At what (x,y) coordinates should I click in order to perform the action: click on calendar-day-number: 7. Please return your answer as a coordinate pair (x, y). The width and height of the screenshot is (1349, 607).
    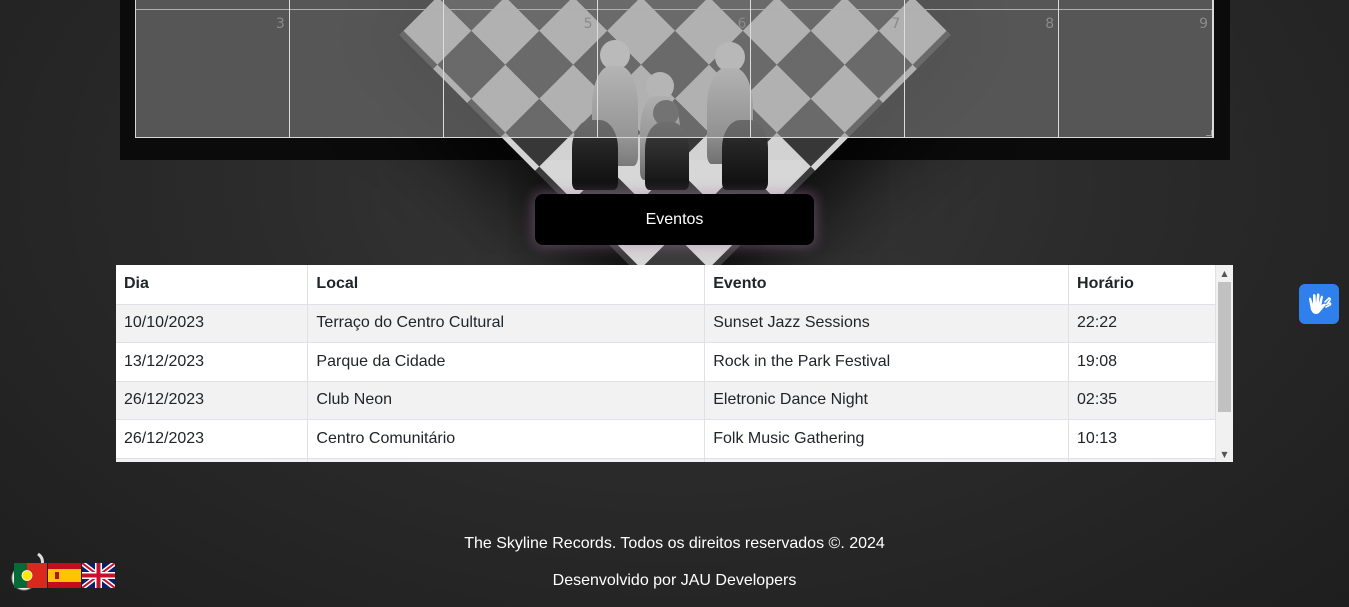
    Looking at the image, I should click on (896, 24).